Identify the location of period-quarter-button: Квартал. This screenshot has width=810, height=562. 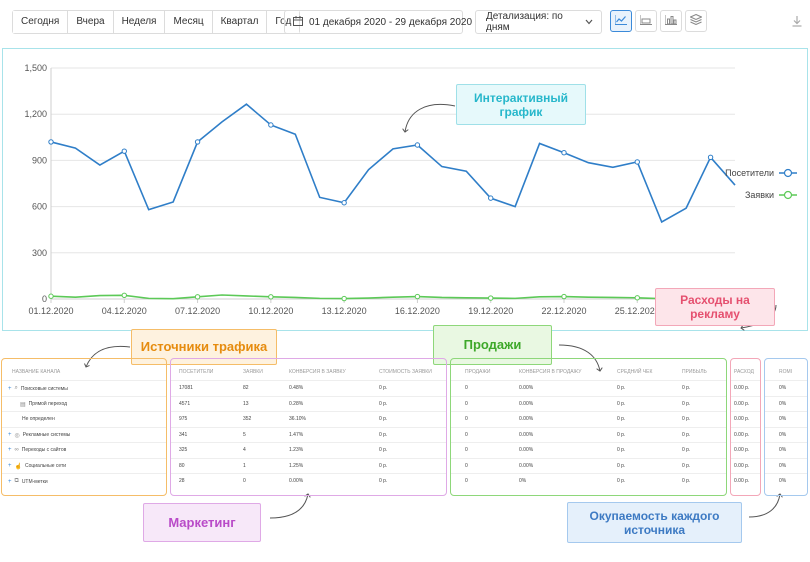
(240, 22).